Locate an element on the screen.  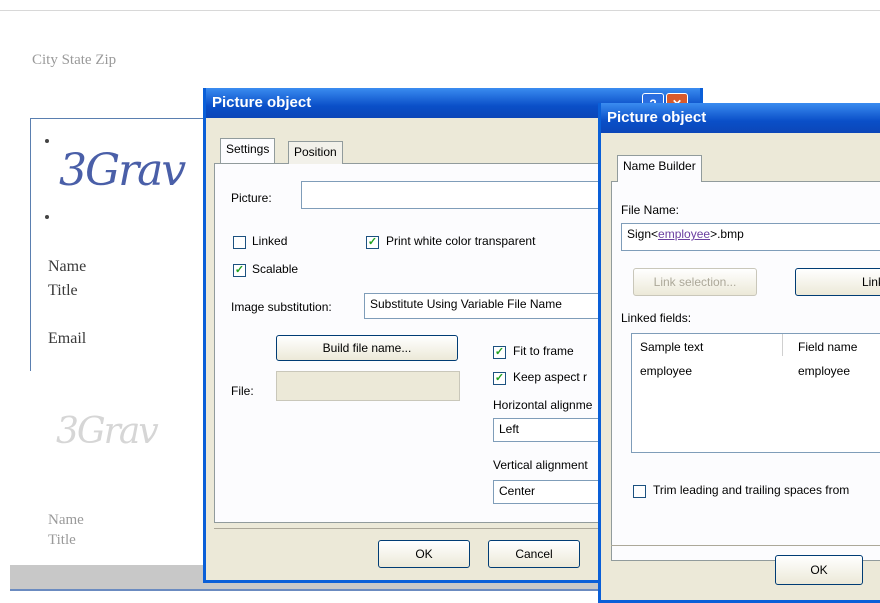
image-substitution-select: Substitute Using Variable File Name is located at coordinates (489, 306).